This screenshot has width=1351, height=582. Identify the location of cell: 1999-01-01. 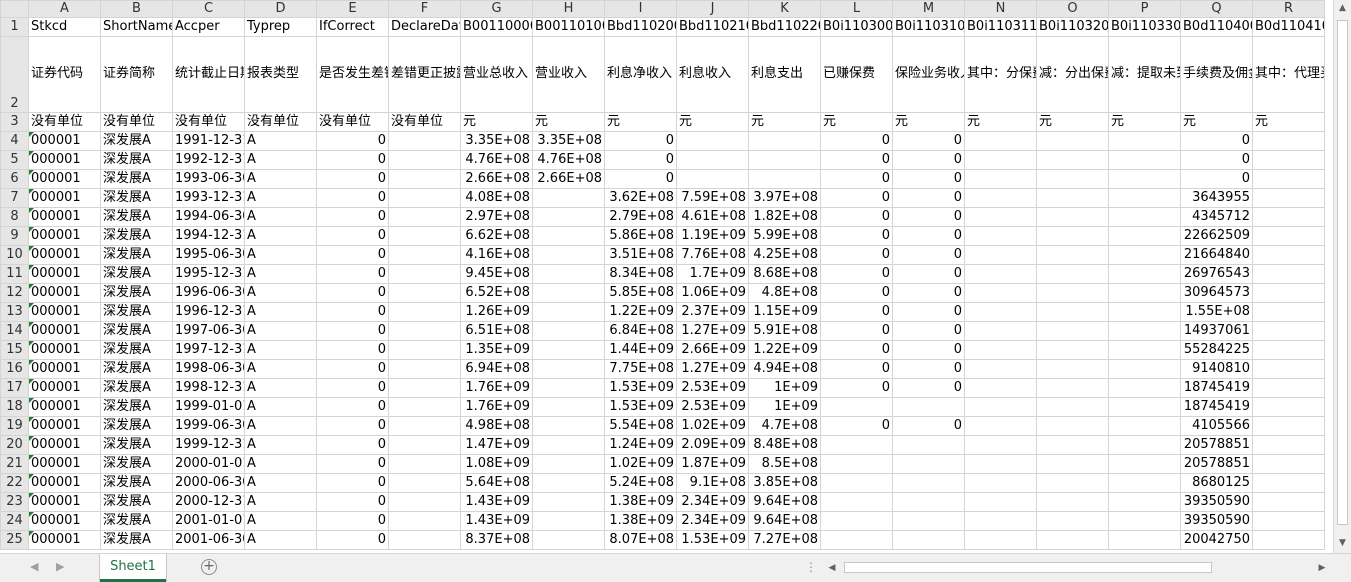
(208, 407).